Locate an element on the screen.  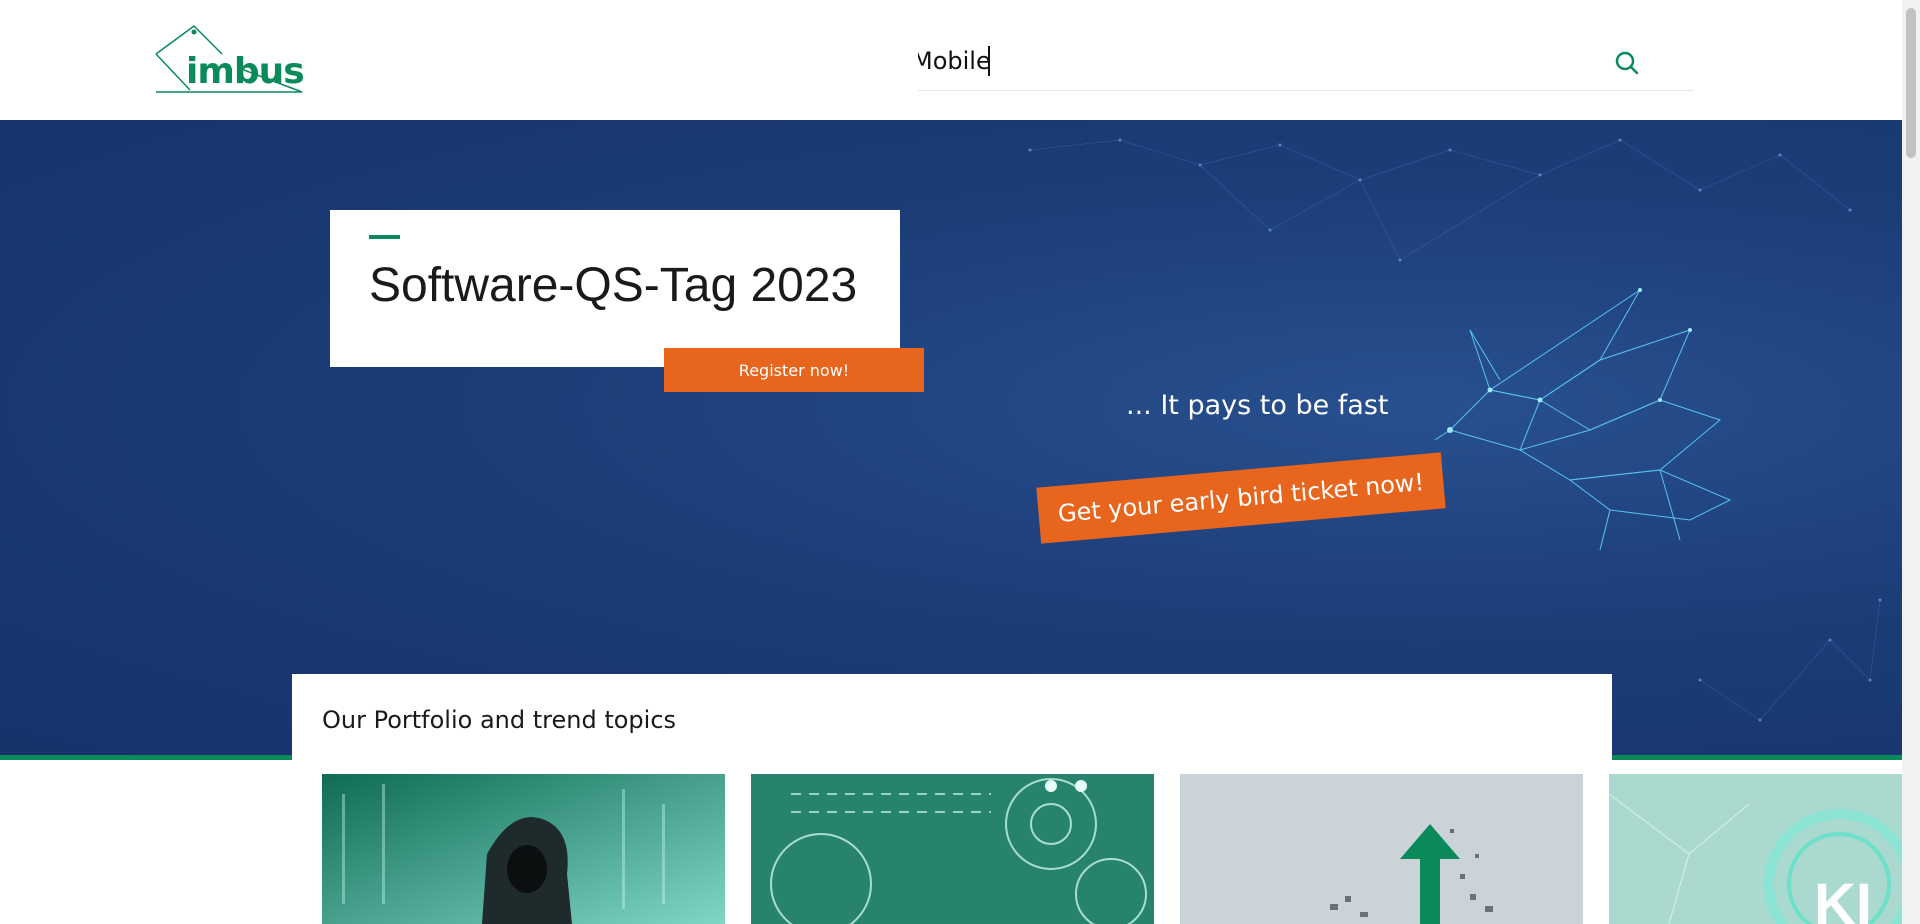
portfolio-tile-security is located at coordinates (523, 849).